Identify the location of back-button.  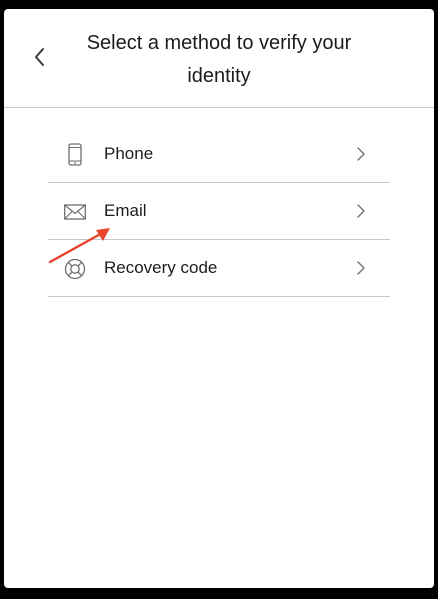
(40, 57).